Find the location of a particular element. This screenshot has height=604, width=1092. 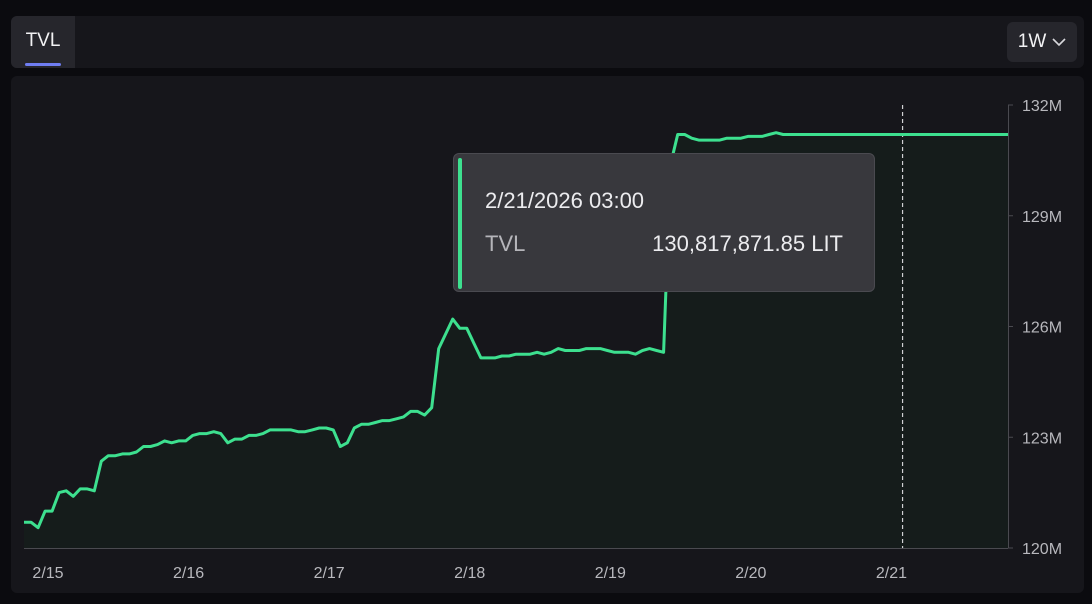

x-tick-label: 2/19 is located at coordinates (610, 573).